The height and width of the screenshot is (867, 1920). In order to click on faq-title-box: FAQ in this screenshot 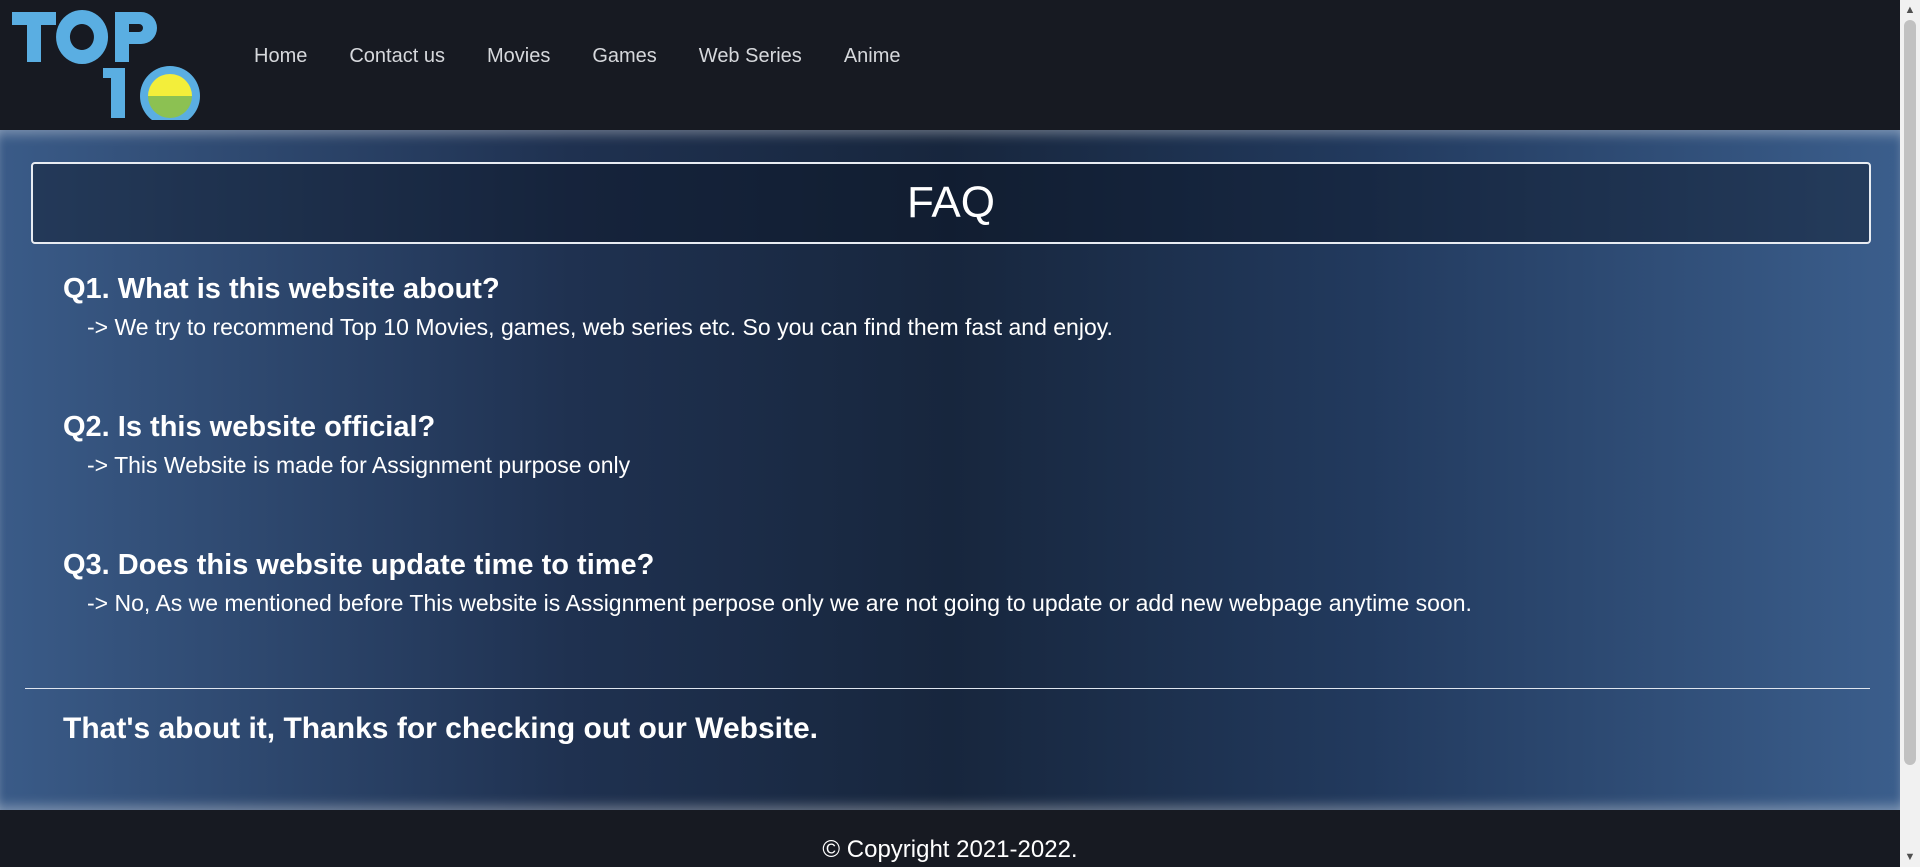, I will do `click(951, 203)`.